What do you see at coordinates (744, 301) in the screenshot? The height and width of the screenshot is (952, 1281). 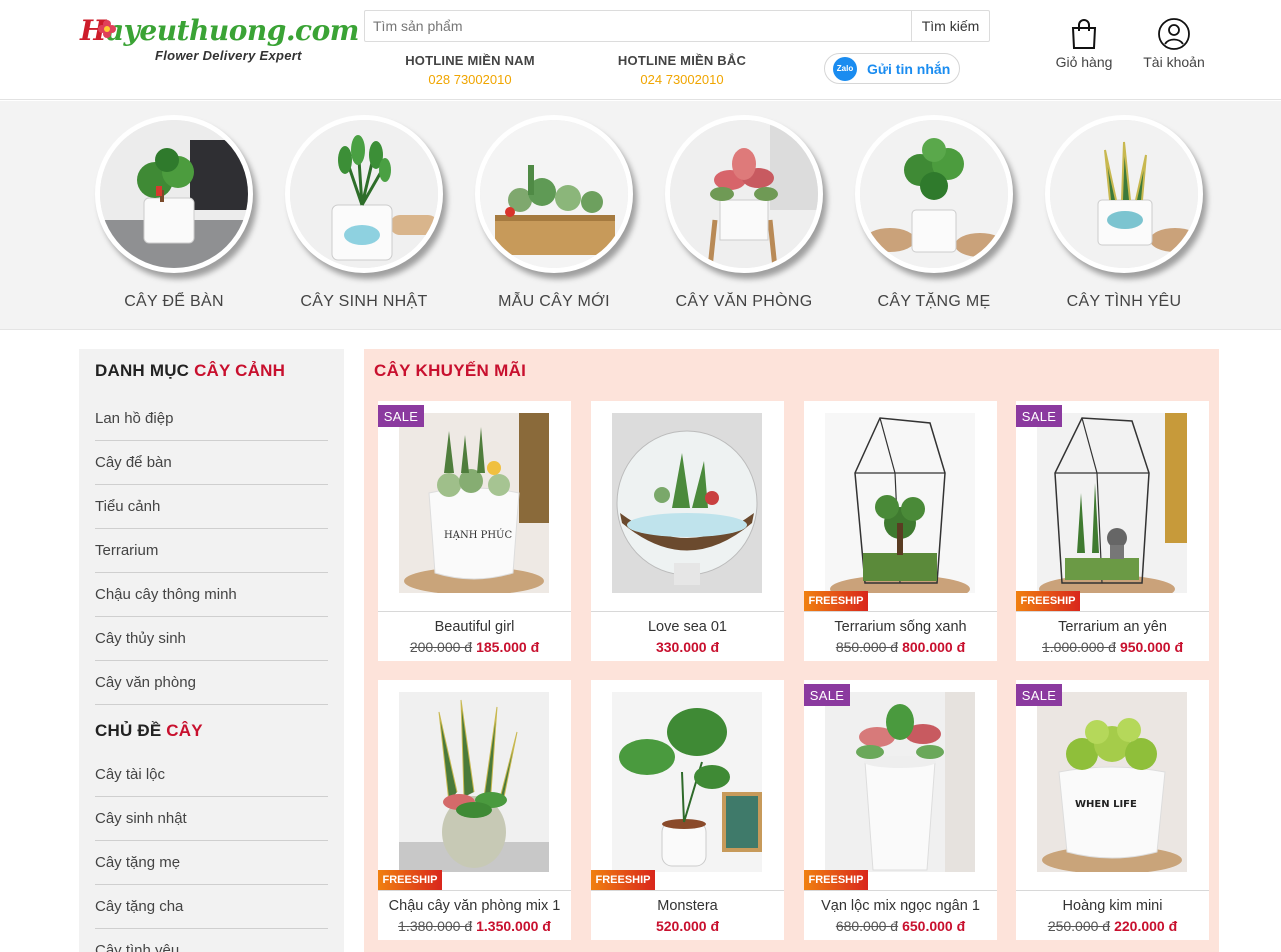 I see `category-label: CÂY VĂN PHÒNG` at bounding box center [744, 301].